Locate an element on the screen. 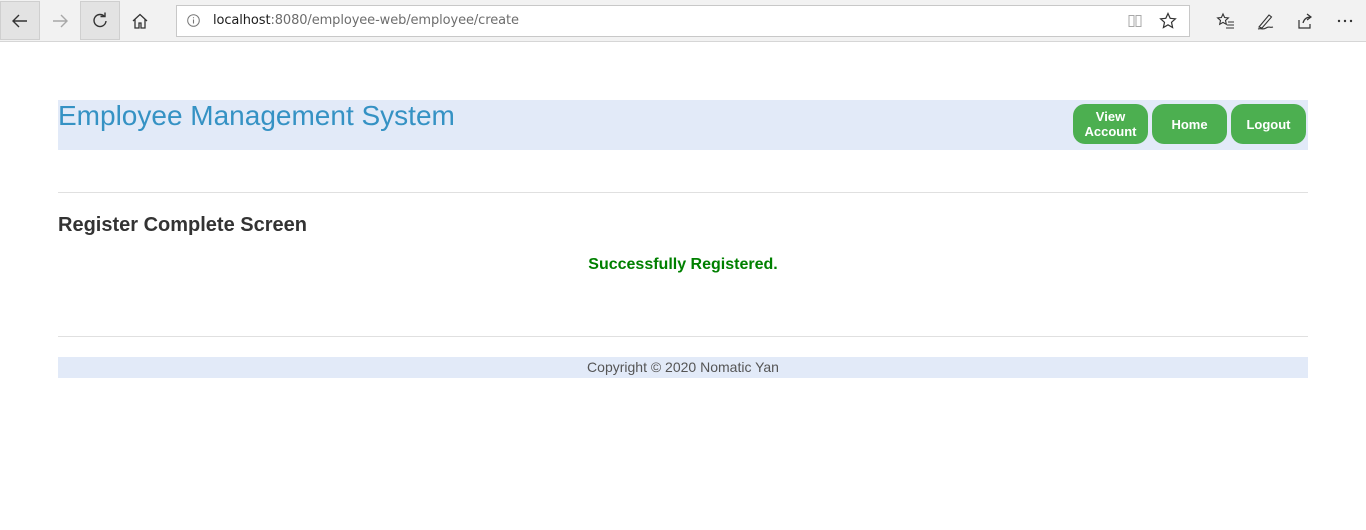 The width and height of the screenshot is (1366, 530). more-button is located at coordinates (1345, 20).